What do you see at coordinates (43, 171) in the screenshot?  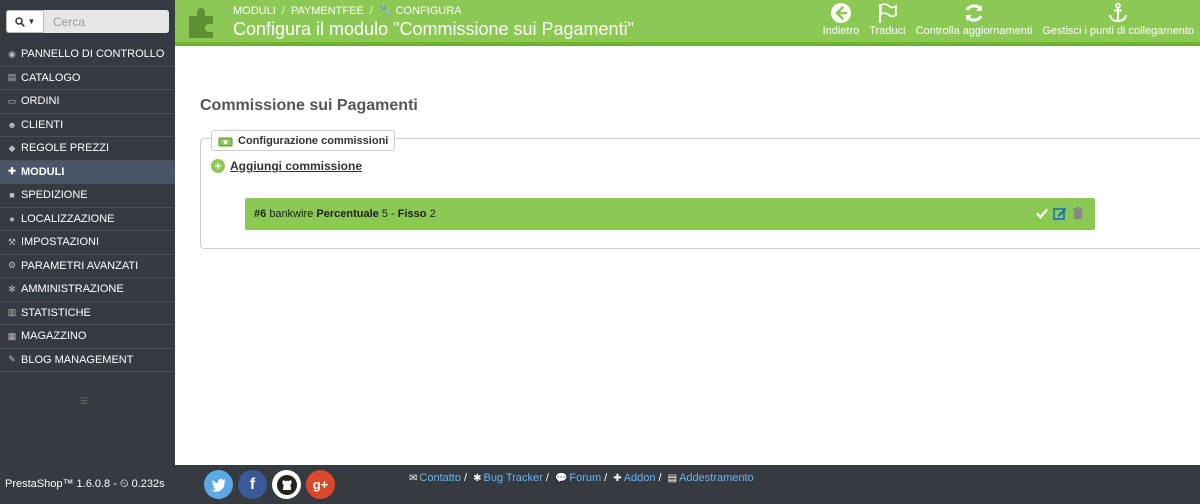 I see `sidebar-item-label: MODULI` at bounding box center [43, 171].